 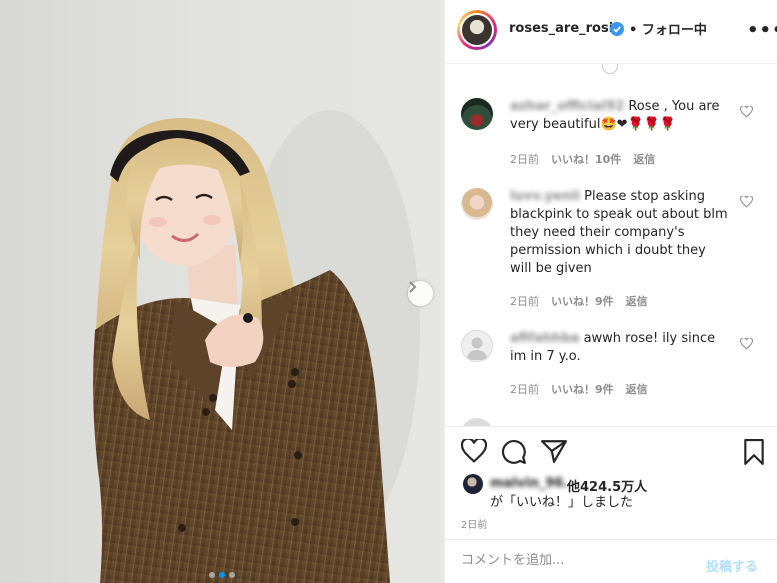 I want to click on follow-status-button: • フォロー中, so click(x=668, y=28).